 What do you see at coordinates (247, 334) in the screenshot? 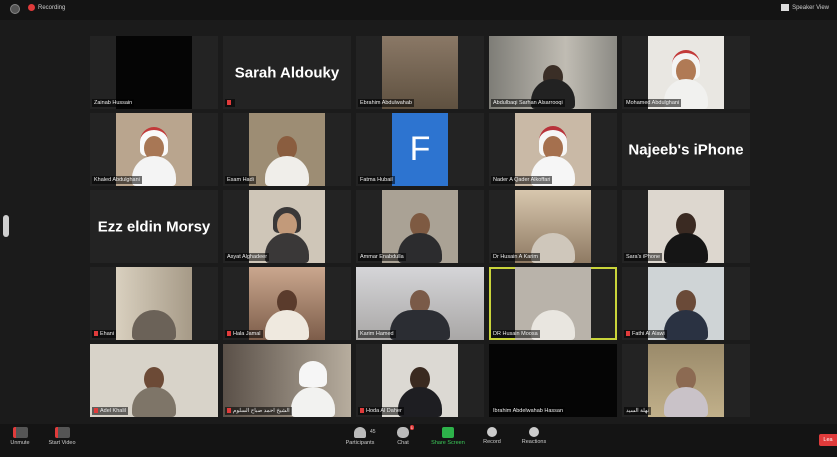
I see `participant-name: Hala Jamal` at bounding box center [247, 334].